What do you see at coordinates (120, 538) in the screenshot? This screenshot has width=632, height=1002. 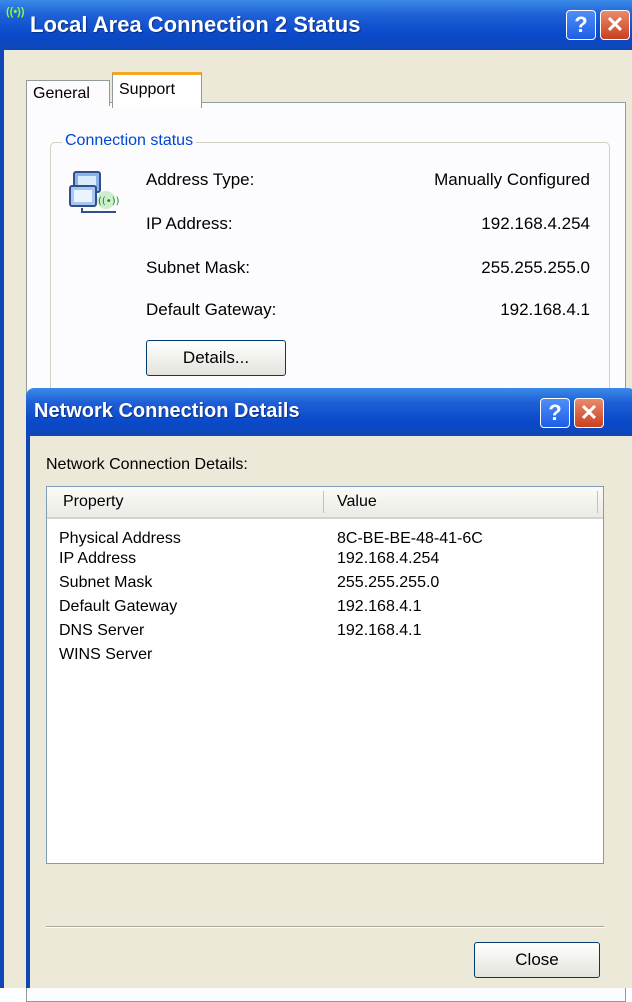 I see `list-cell-property: Physical Address` at bounding box center [120, 538].